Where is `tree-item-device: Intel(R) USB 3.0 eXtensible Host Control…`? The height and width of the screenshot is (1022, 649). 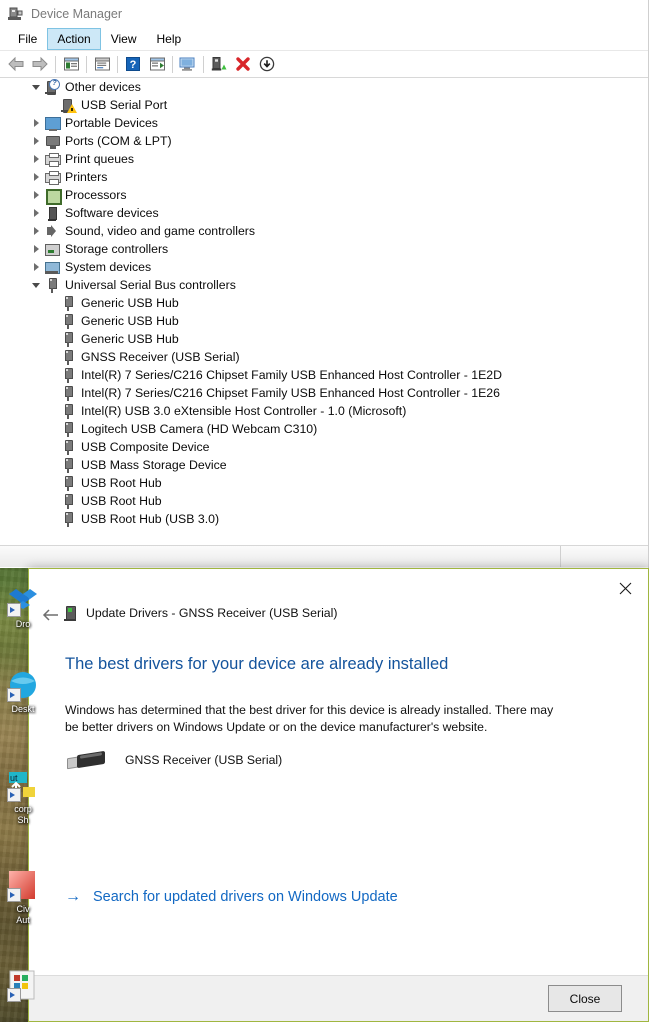 tree-item-device: Intel(R) USB 3.0 eXtensible Host Control… is located at coordinates (323, 411).